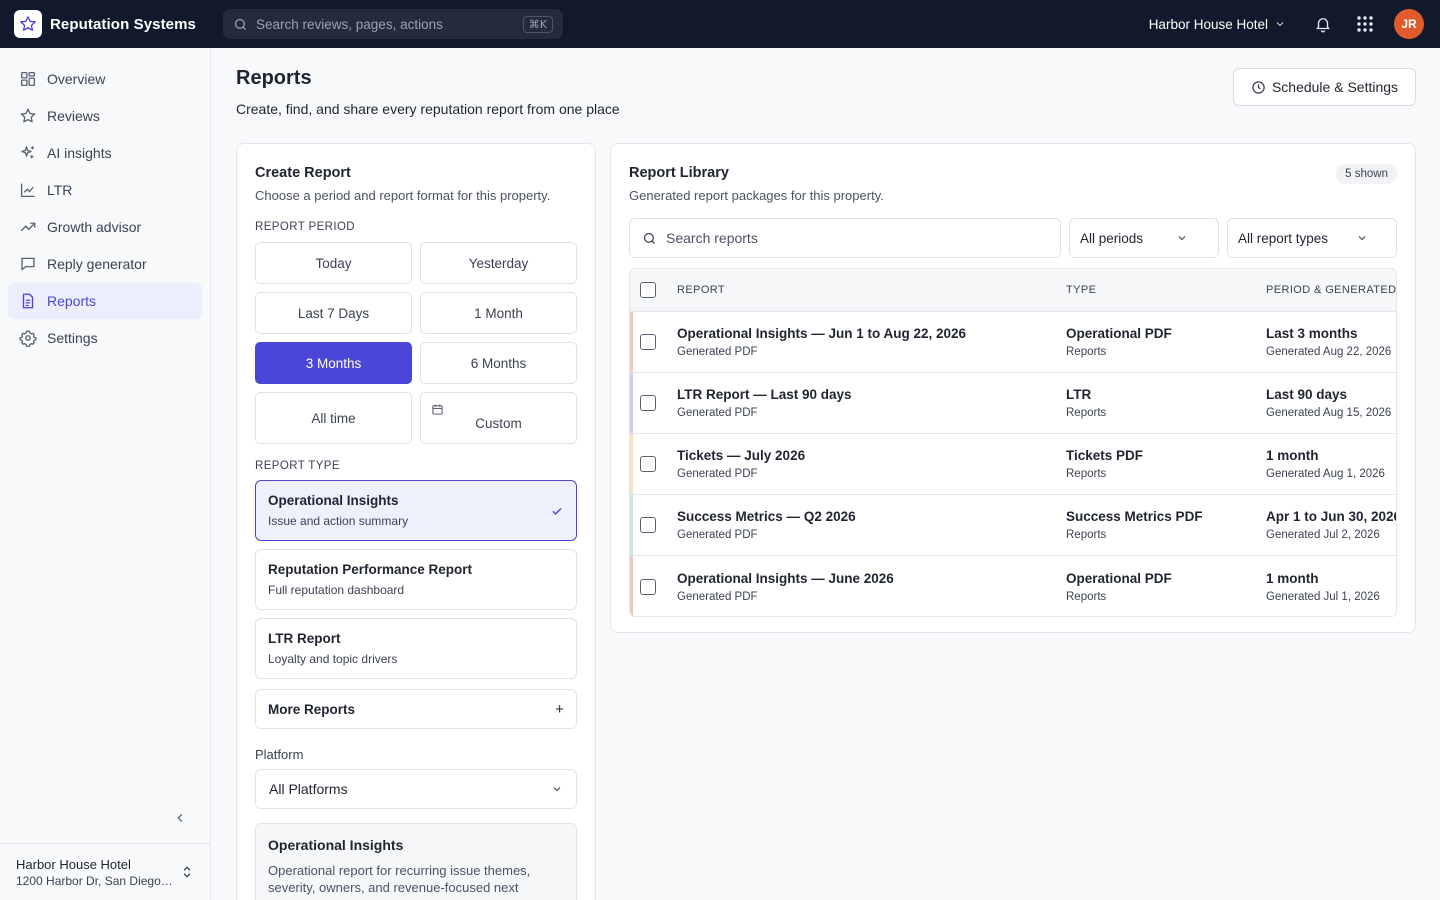 The image size is (1440, 900). I want to click on report-type-name: Operational Insights, so click(333, 500).